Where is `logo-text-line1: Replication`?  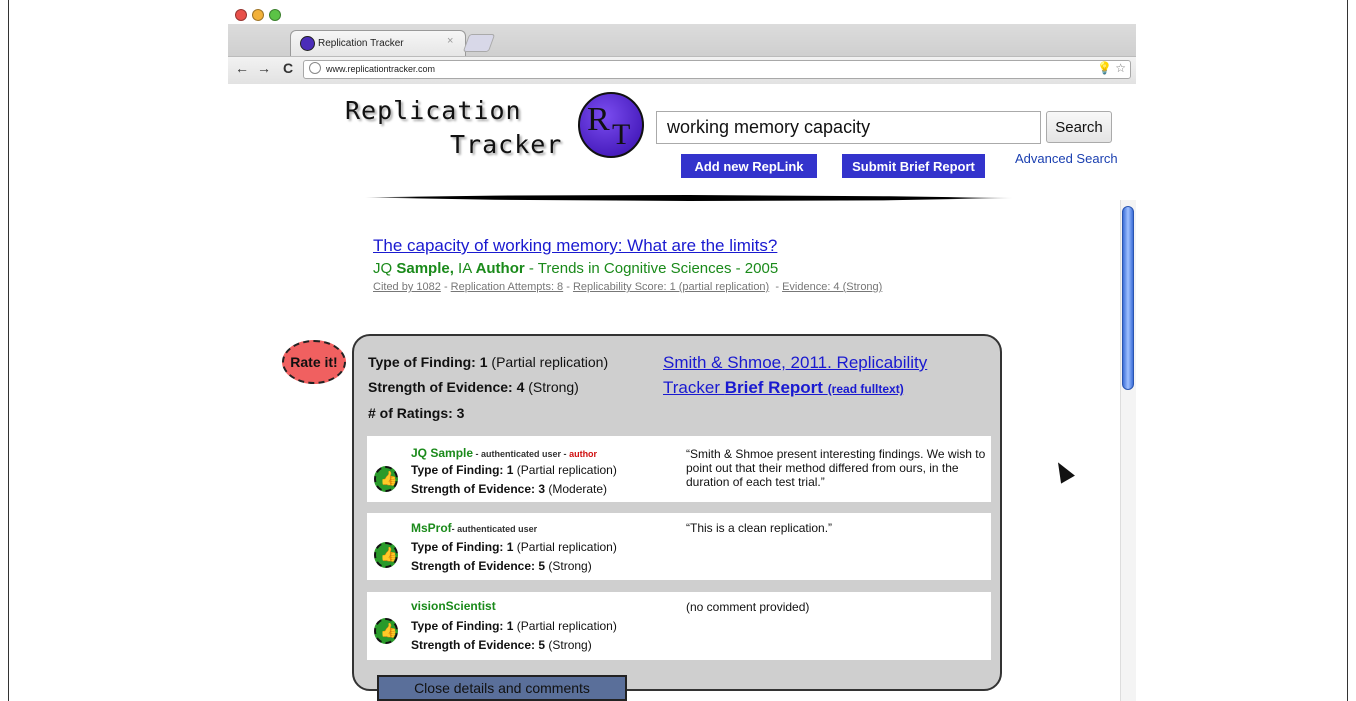 logo-text-line1: Replication is located at coordinates (433, 110).